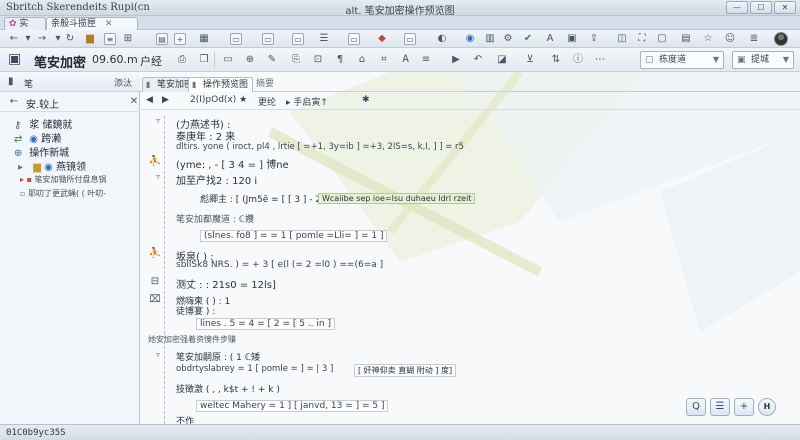 This screenshot has width=800, height=440. I want to click on outline-row: ▿ 笔安加嗣原 : ( 1 ℂ矮, so click(208, 356).